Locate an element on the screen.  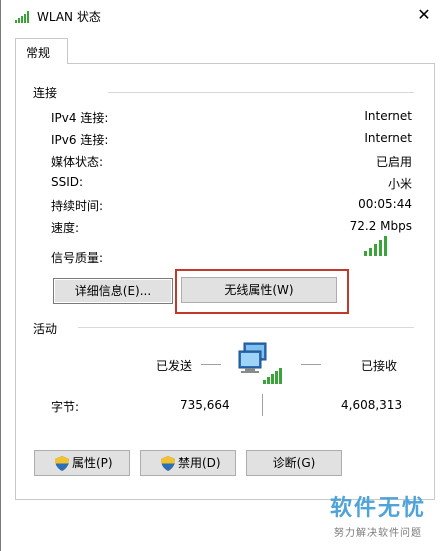
ssid-value: 小米 is located at coordinates (399, 184).